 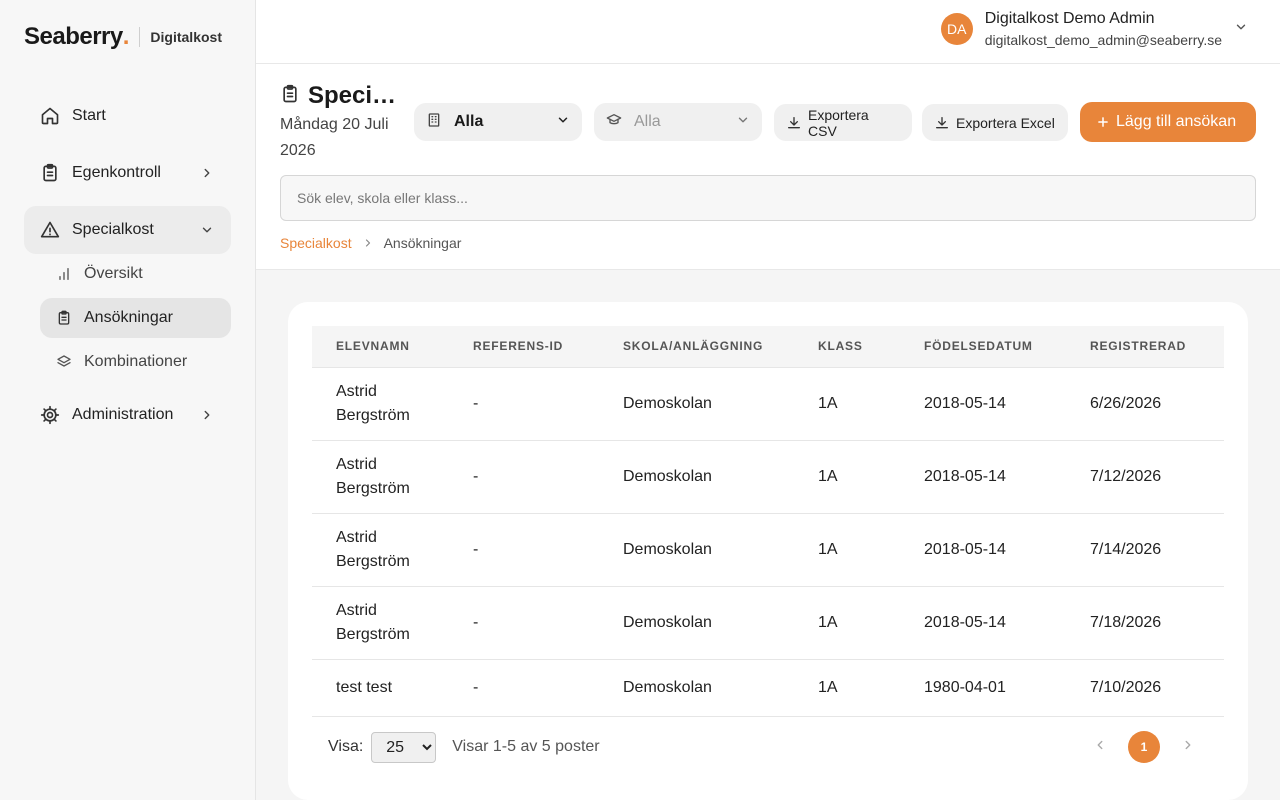 I want to click on sidebar-item-label: Kombinationer, so click(x=136, y=361).